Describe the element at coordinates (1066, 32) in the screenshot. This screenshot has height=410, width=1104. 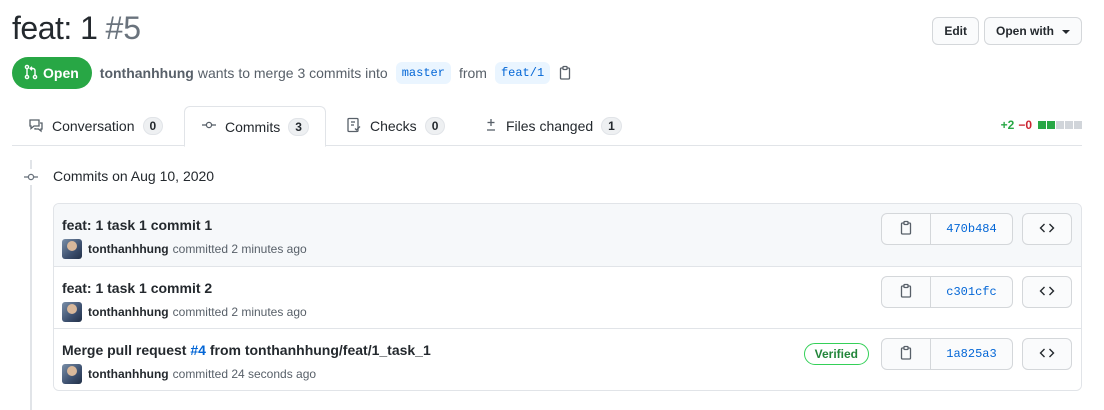
I see `chevron-down-icon` at that location.